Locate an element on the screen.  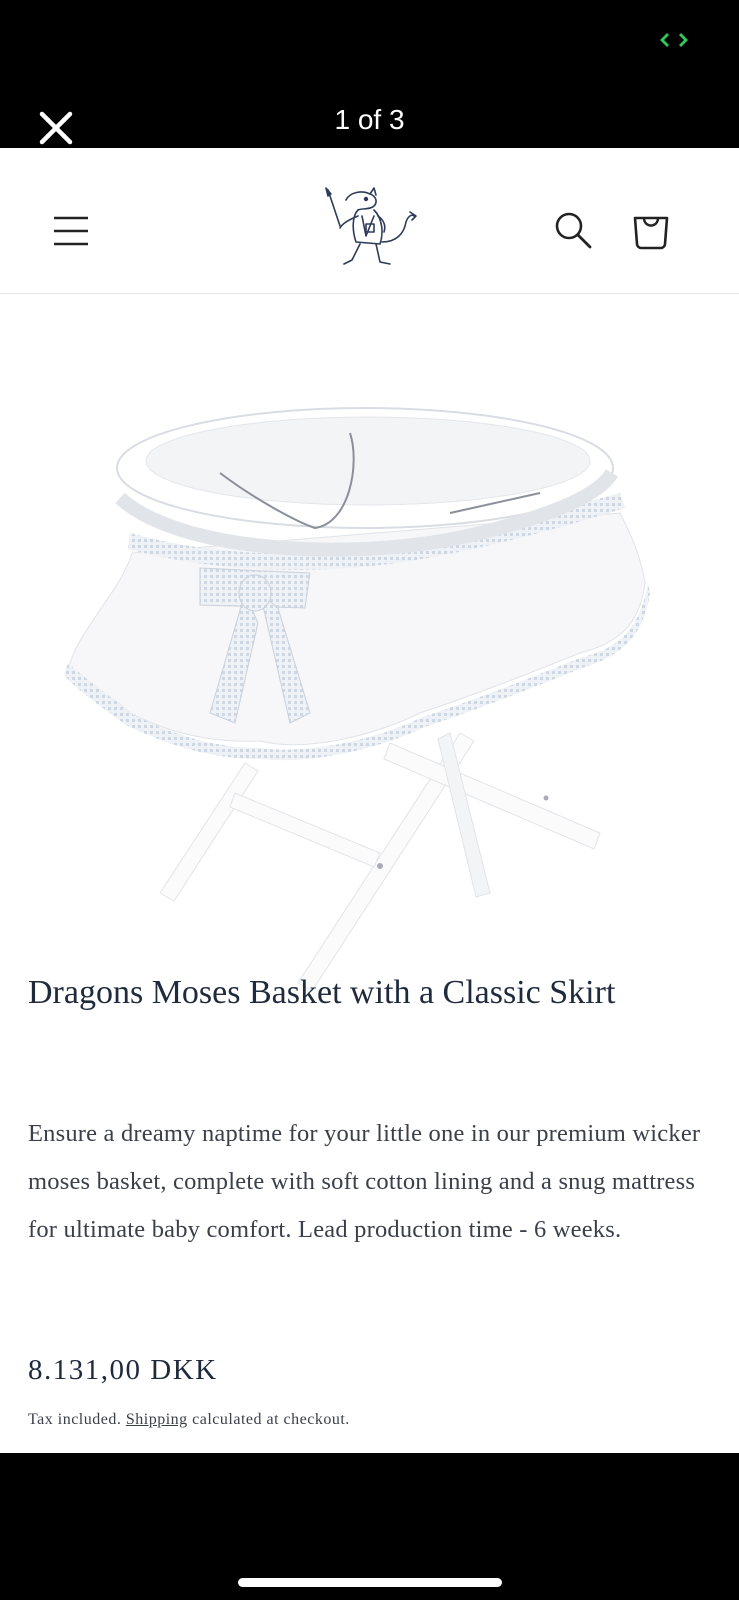
shopping-bag-icon is located at coordinates (651, 229).